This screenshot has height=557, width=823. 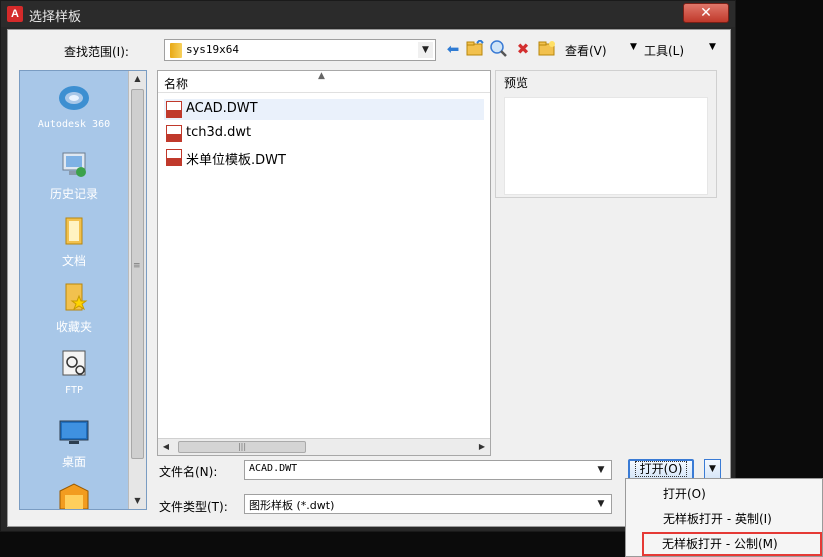 What do you see at coordinates (219, 132) in the screenshot?
I see `file-name: tch3d.dwt` at bounding box center [219, 132].